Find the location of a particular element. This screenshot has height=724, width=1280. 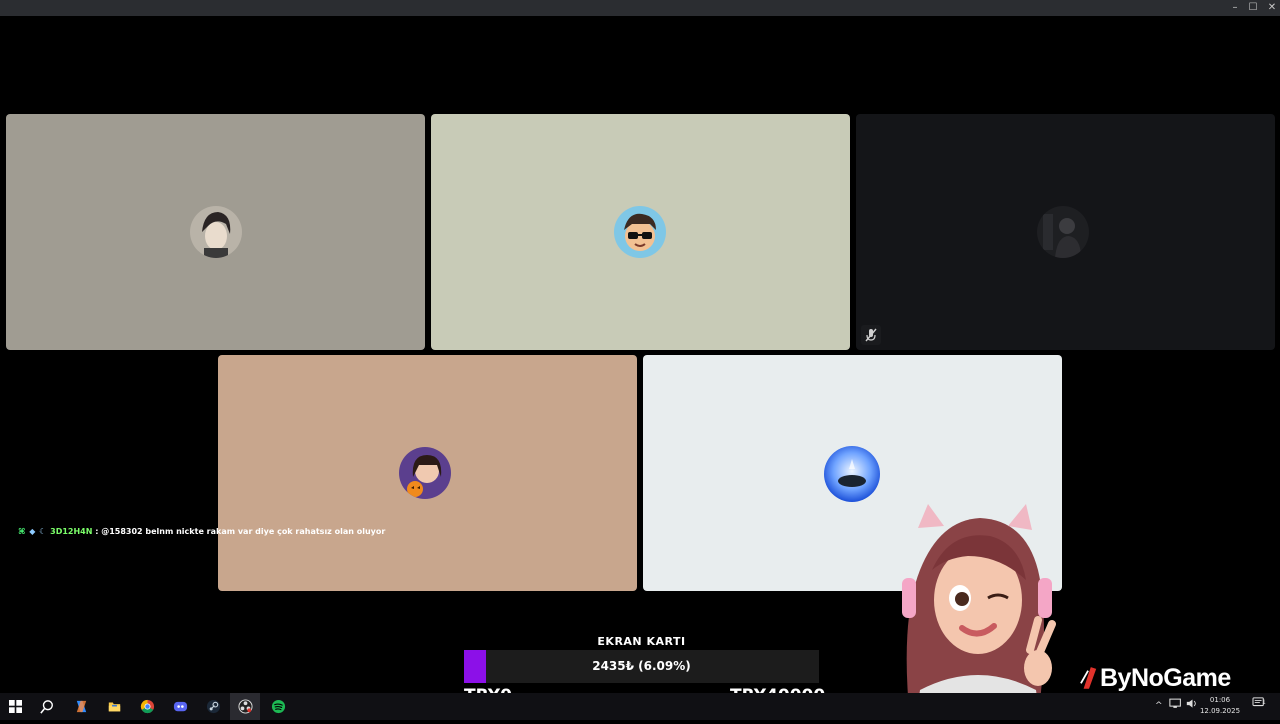

file-explorer-icon is located at coordinates (114, 706).